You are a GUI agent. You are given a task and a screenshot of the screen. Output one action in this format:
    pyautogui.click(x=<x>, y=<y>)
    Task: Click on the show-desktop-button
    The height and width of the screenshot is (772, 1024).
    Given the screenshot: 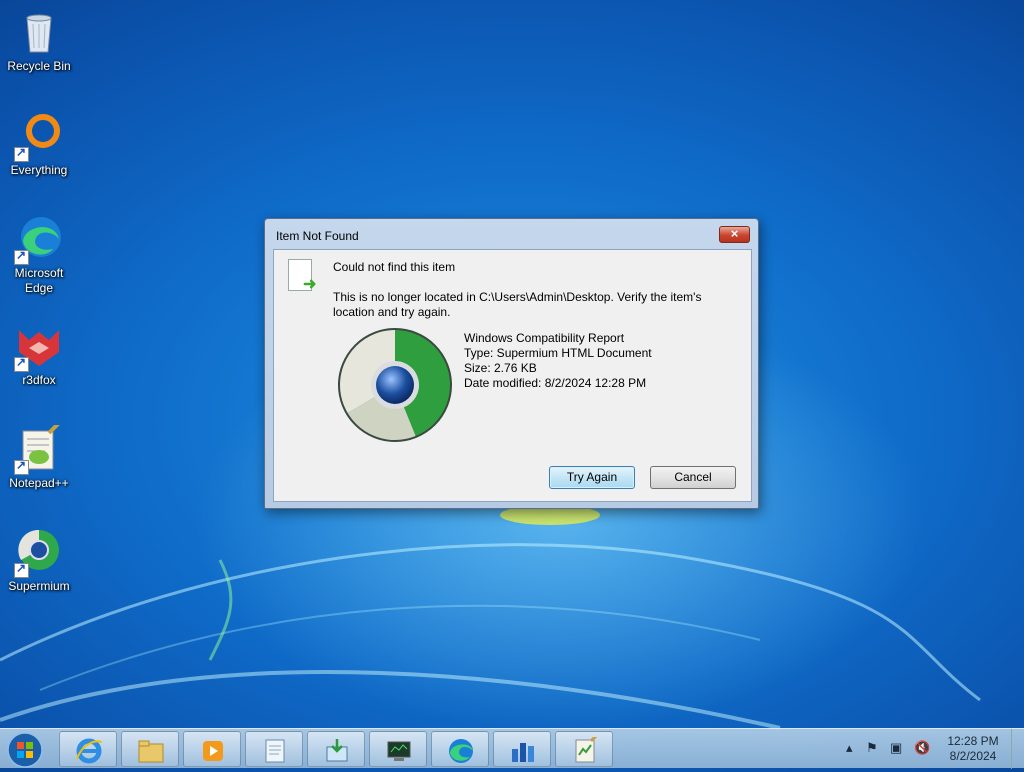 What is the action you would take?
    pyautogui.click(x=1017, y=749)
    